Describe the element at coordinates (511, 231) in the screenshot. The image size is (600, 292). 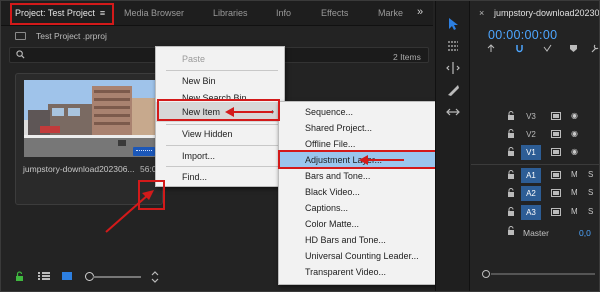
I see `master-lock-icon` at that location.